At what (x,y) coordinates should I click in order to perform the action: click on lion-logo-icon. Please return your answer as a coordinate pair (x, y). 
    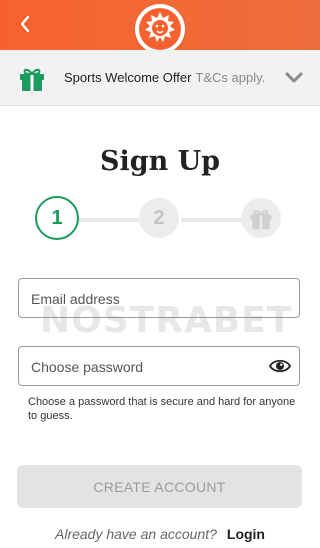
    Looking at the image, I should click on (160, 29).